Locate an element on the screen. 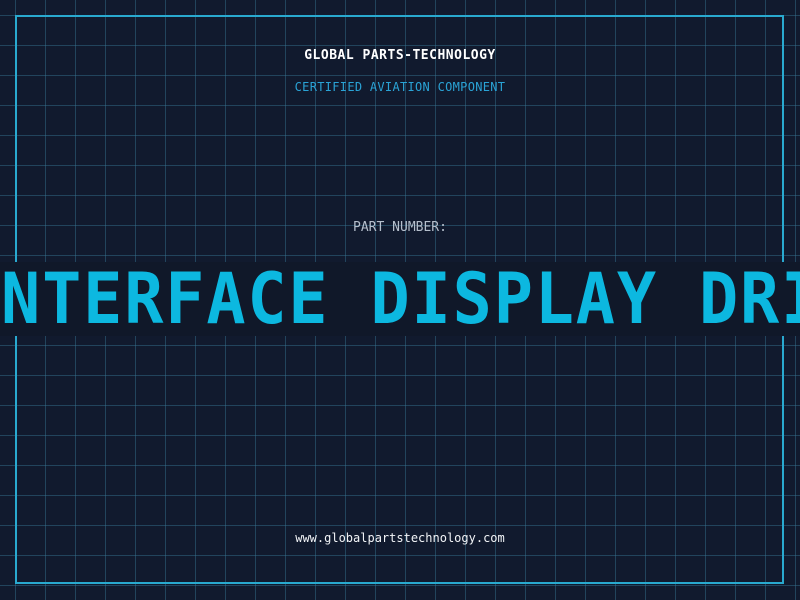 Image resolution: width=800 pixels, height=600 pixels. company-name: GLOBAL PARTS-TECHNOLOGY is located at coordinates (400, 55).